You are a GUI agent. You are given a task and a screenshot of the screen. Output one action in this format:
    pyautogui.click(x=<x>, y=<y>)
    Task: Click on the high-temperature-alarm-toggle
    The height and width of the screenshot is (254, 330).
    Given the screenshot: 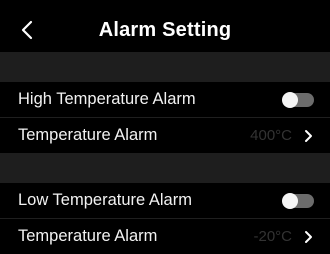 What is the action you would take?
    pyautogui.click(x=298, y=99)
    